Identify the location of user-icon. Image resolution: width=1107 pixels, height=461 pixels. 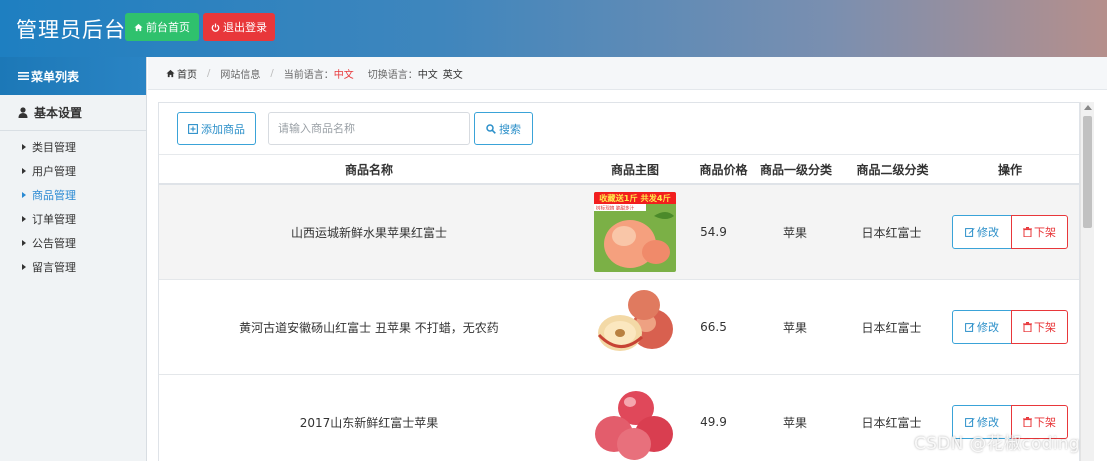
(23, 112).